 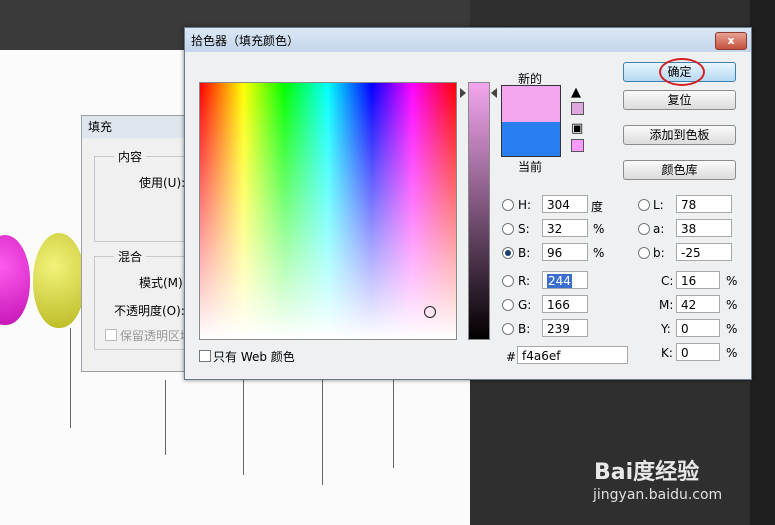 I want to click on close-button: x, so click(x=731, y=41).